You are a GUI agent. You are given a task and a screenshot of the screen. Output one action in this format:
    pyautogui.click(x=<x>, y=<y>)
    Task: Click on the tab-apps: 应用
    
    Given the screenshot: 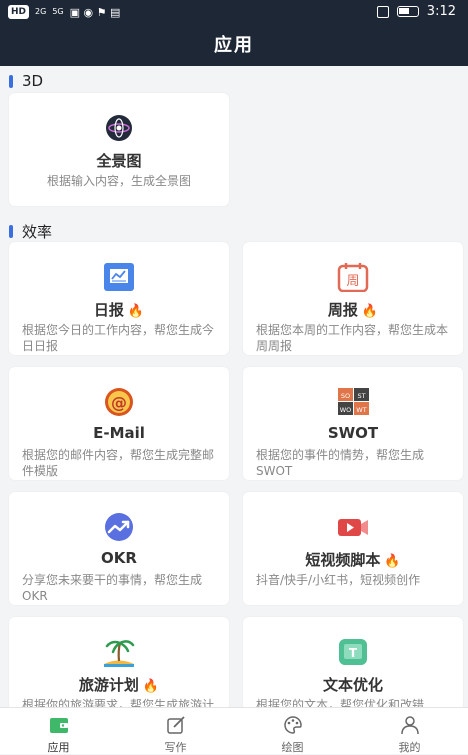 What is the action you would take?
    pyautogui.click(x=58, y=731)
    